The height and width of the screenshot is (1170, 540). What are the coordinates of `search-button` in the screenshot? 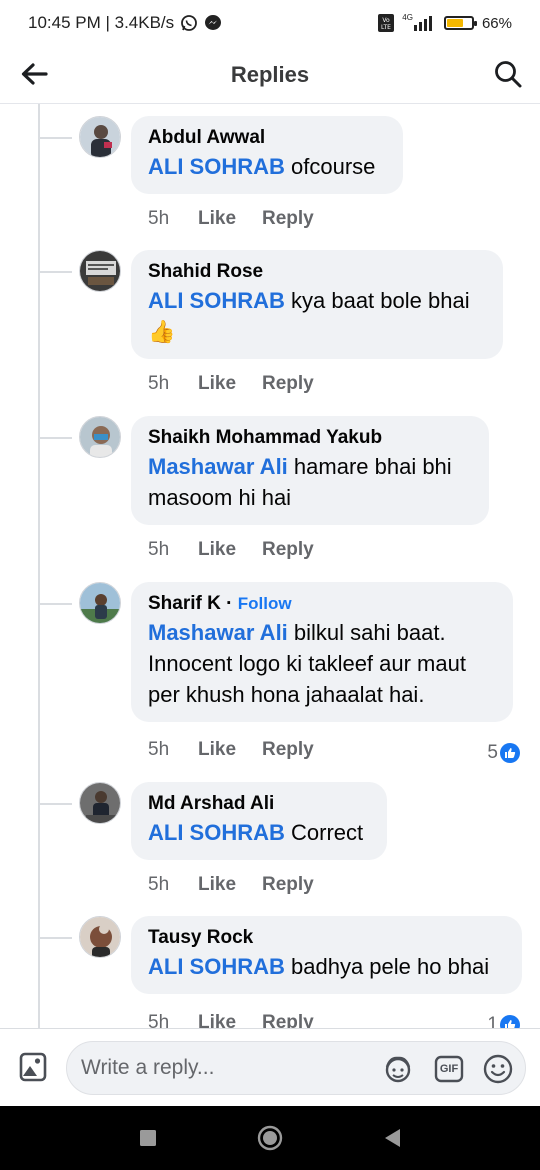 It's located at (508, 74).